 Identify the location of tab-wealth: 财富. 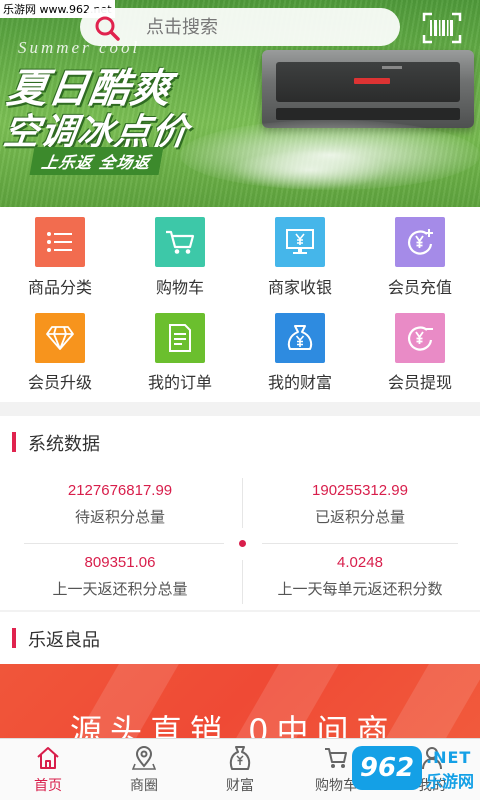
(240, 769).